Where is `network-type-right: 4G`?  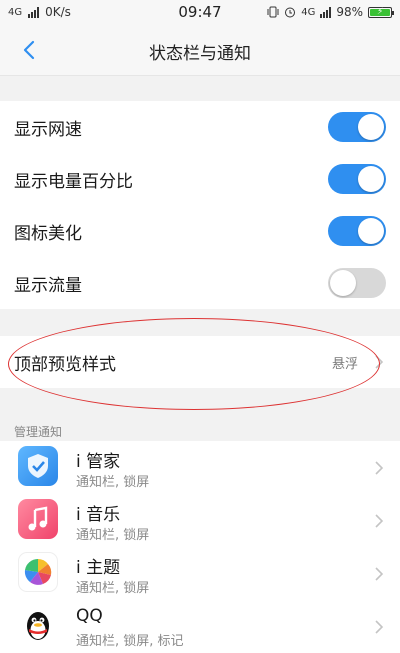
network-type-right: 4G is located at coordinates (308, 12).